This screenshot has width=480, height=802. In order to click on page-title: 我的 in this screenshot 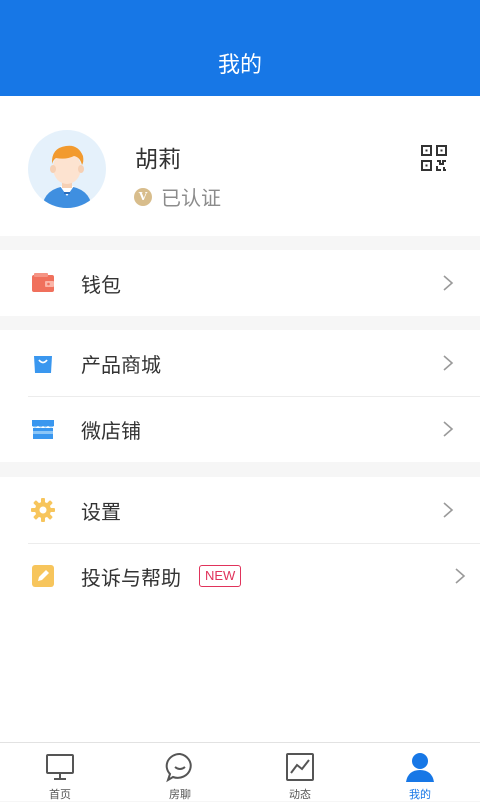, I will do `click(239, 65)`.